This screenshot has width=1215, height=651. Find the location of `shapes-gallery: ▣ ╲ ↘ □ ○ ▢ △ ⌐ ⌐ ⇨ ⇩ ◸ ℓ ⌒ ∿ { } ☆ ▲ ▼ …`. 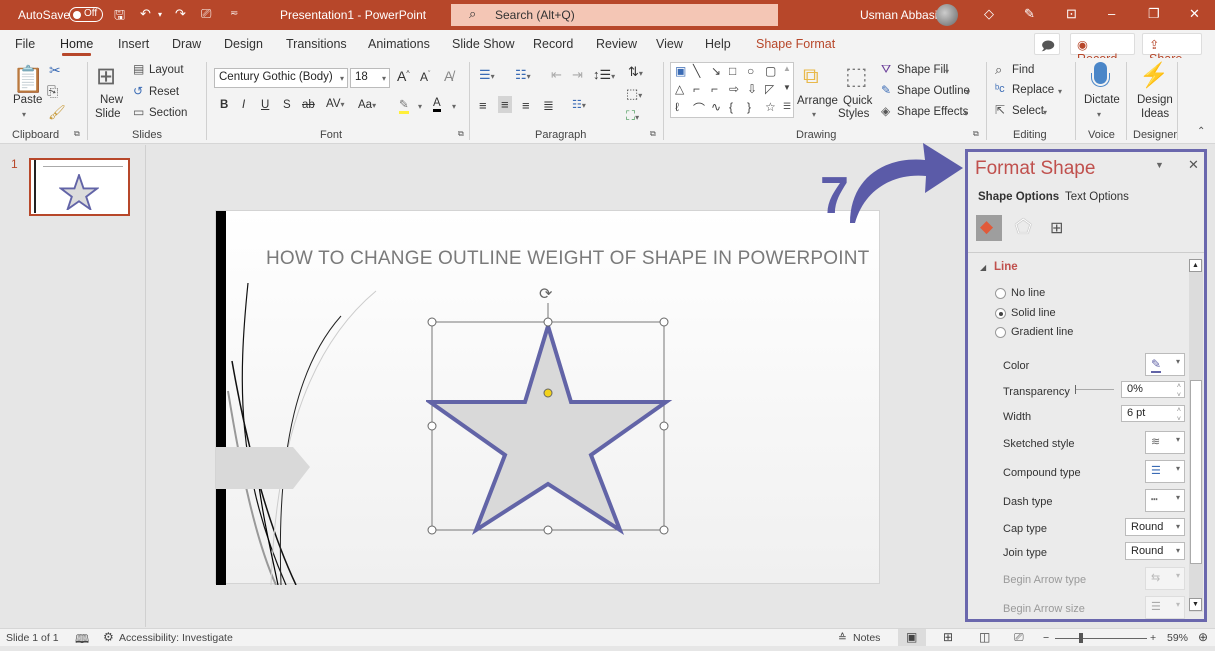

shapes-gallery: ▣ ╲ ↘ □ ○ ▢ △ ⌐ ⌐ ⇨ ⇩ ◸ ℓ ⌒ ∿ { } ☆ ▲ ▼ … is located at coordinates (732, 90).